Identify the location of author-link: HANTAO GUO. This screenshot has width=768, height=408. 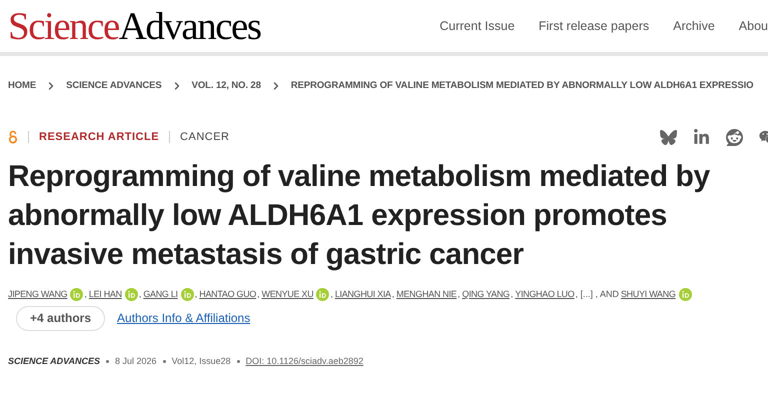
(227, 295).